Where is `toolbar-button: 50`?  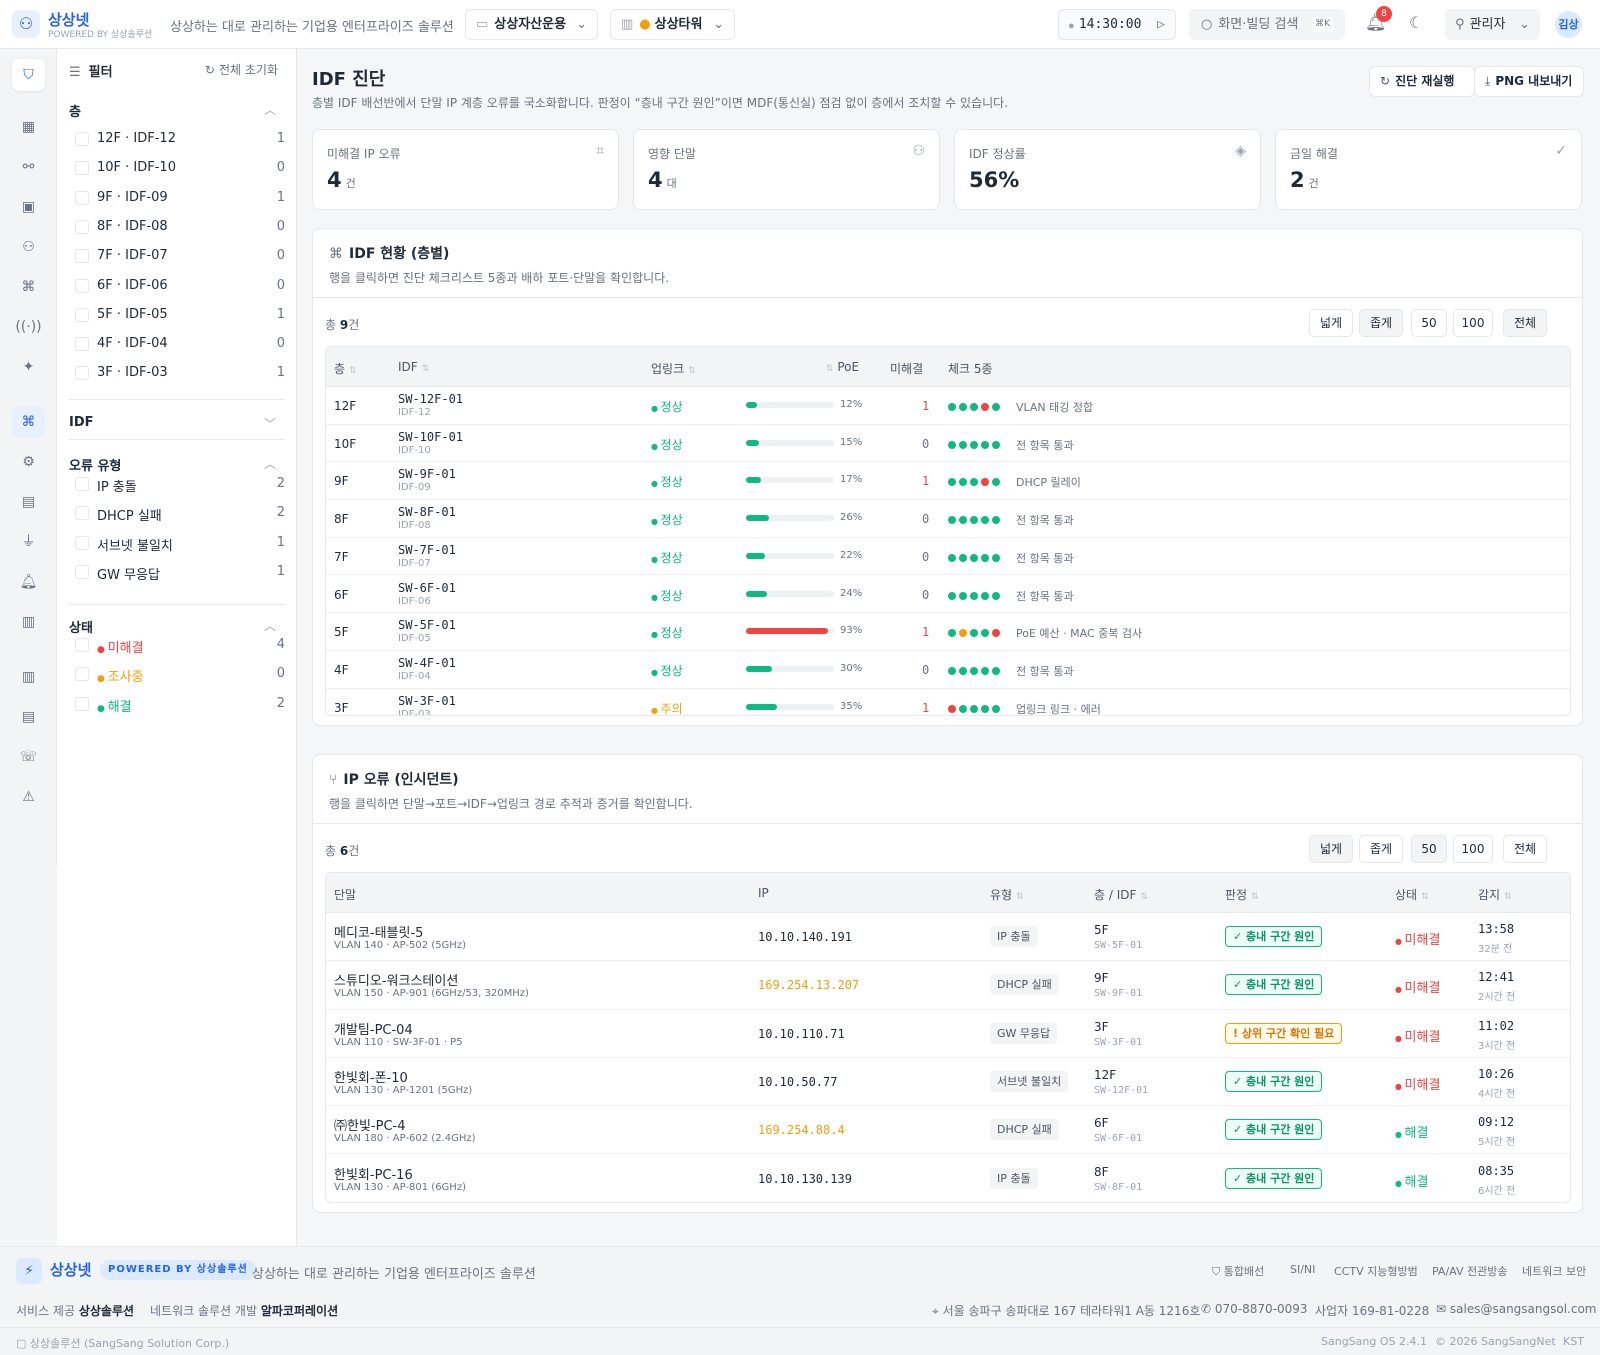
toolbar-button: 50 is located at coordinates (1429, 849).